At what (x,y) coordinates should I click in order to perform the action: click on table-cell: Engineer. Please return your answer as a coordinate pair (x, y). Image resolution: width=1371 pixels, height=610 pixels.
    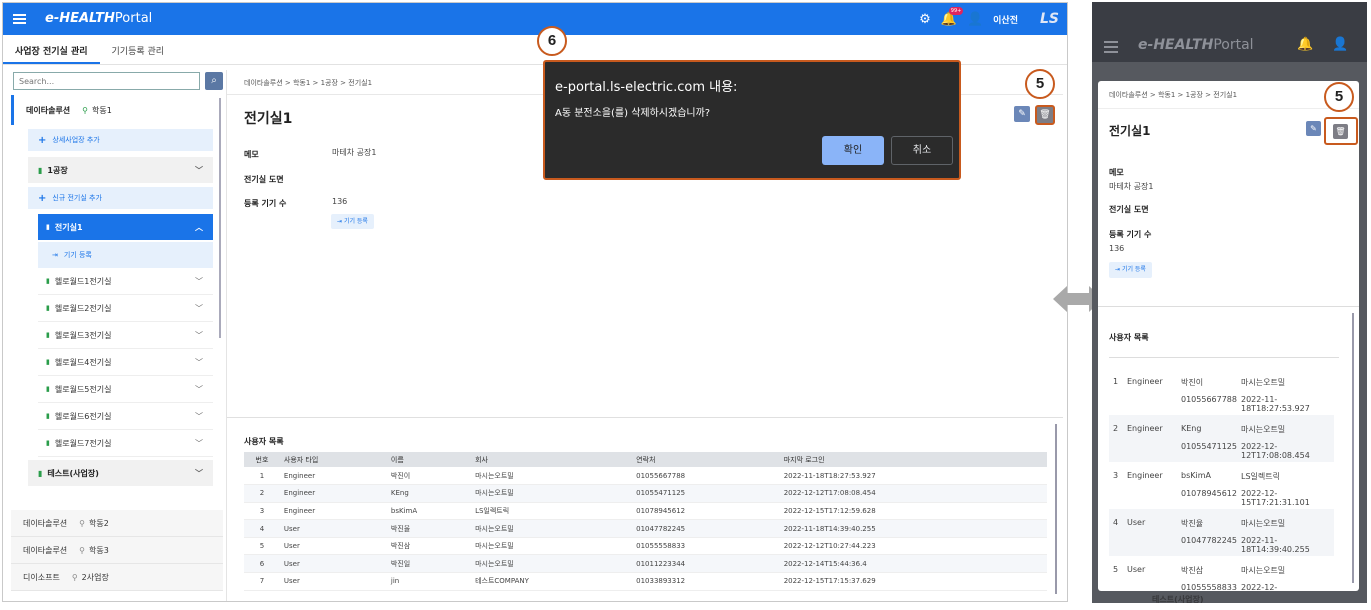
    Looking at the image, I should click on (333, 476).